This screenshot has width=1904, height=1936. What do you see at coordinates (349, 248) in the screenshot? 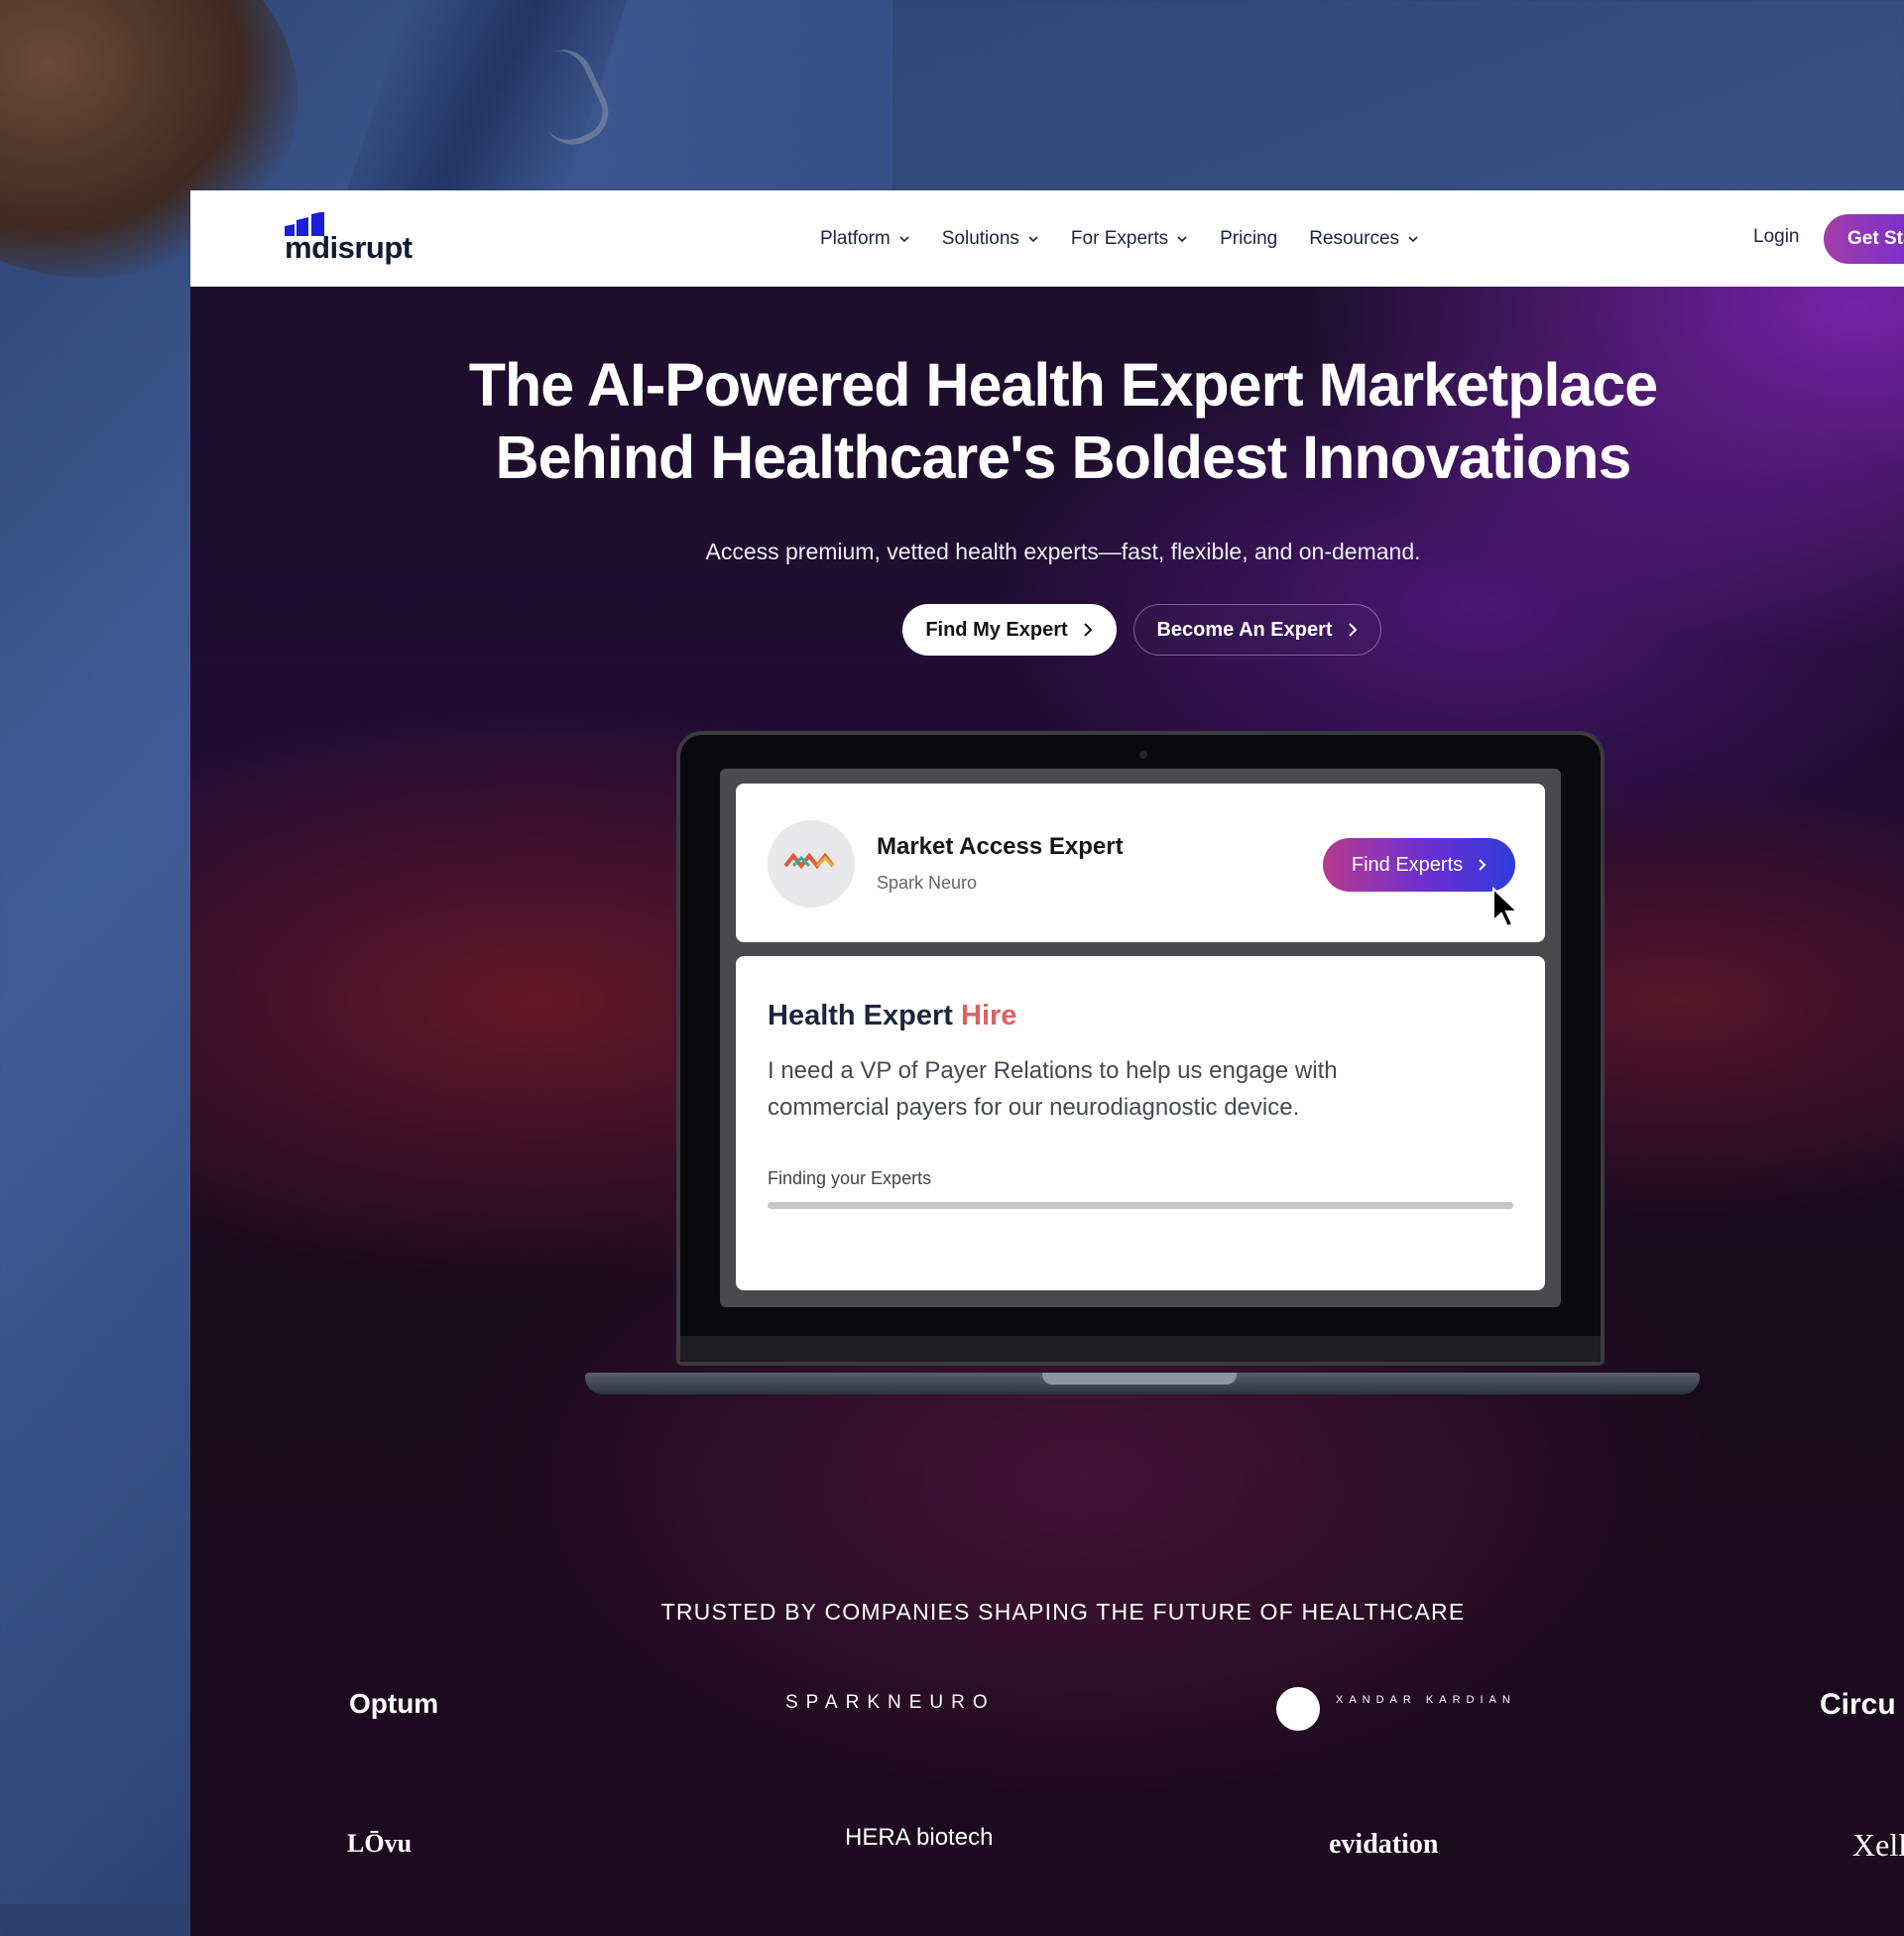
I see `logo-text: mdisrupt` at bounding box center [349, 248].